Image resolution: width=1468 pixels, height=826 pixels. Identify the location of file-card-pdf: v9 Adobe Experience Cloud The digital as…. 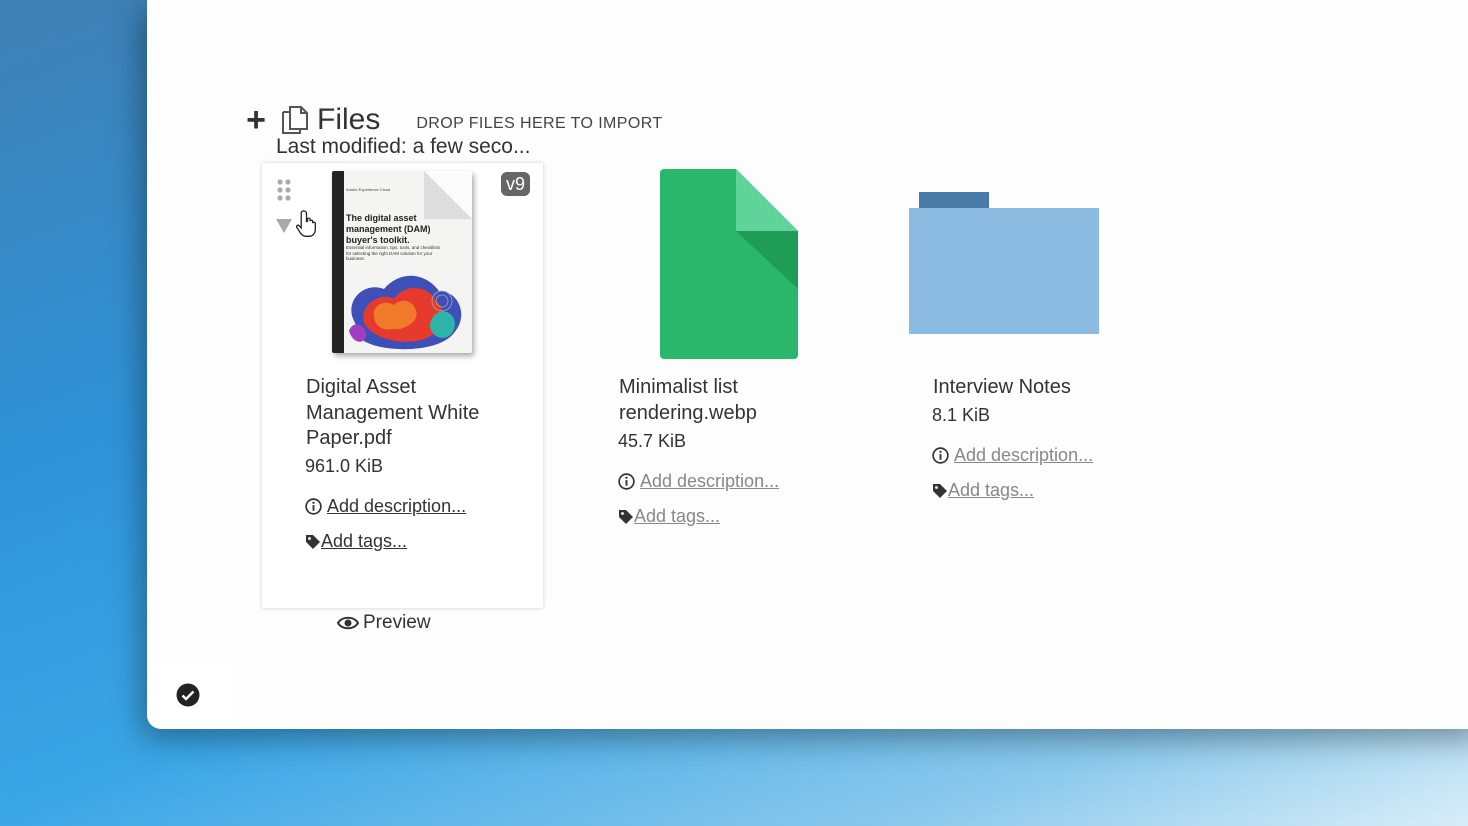
(402, 385).